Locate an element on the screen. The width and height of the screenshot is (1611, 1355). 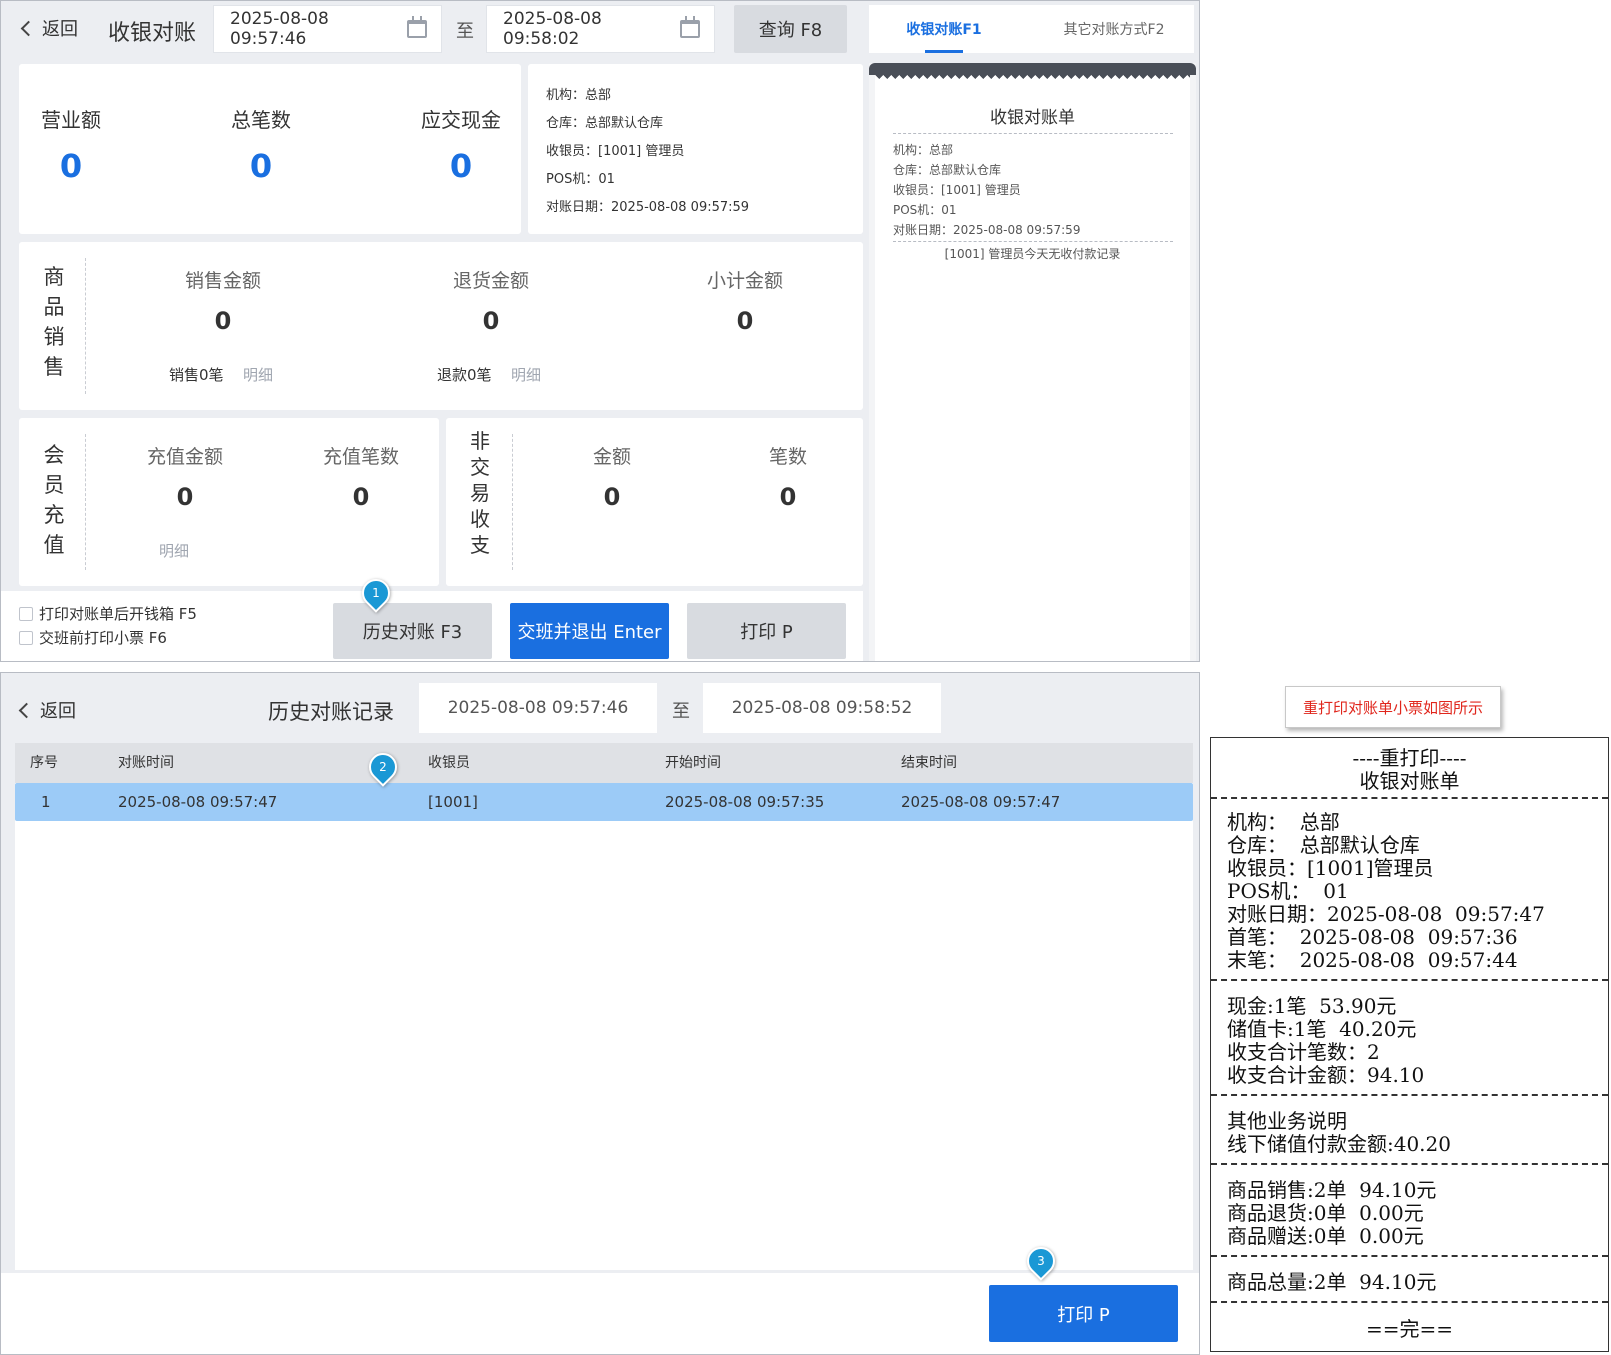
cell-cashier: [1001] is located at coordinates (453, 802).